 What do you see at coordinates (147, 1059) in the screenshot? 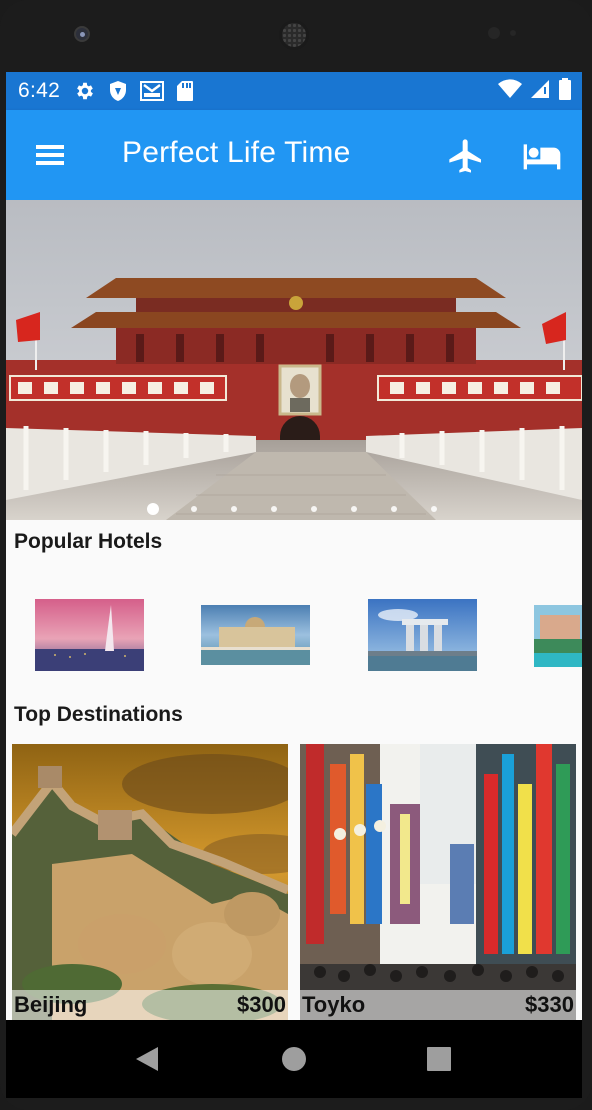
I see `back-icon` at bounding box center [147, 1059].